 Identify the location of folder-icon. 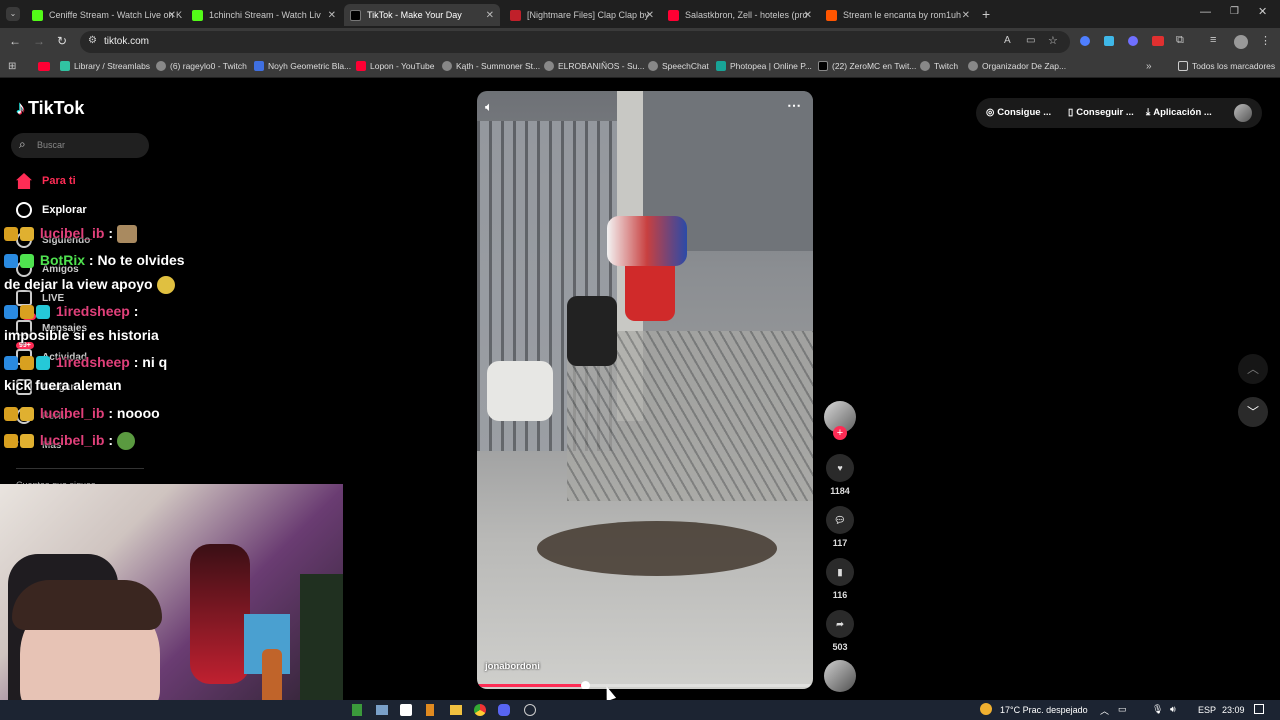
(1183, 66).